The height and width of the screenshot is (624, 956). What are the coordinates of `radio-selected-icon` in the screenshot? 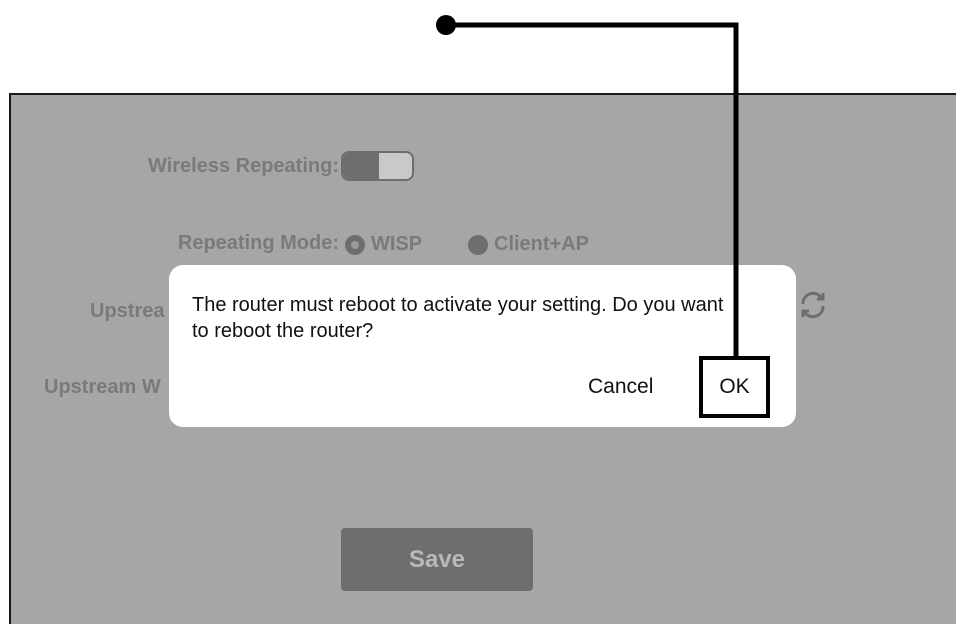 It's located at (355, 244).